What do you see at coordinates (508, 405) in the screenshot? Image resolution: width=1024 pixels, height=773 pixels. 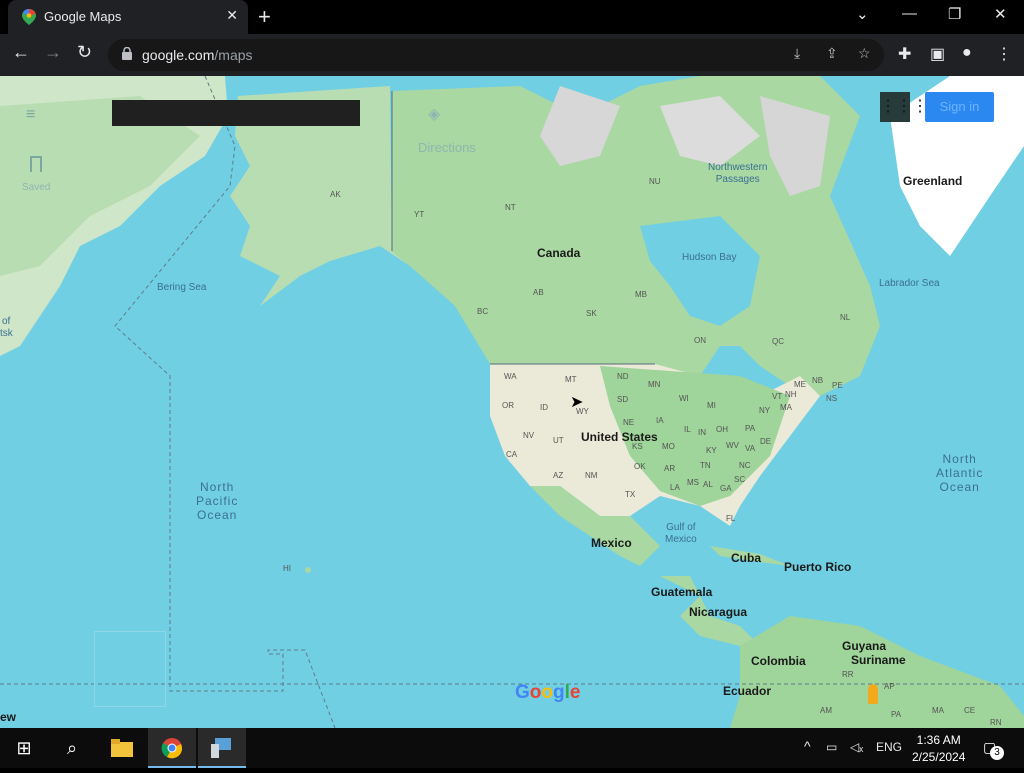 I see `label-or: OR` at bounding box center [508, 405].